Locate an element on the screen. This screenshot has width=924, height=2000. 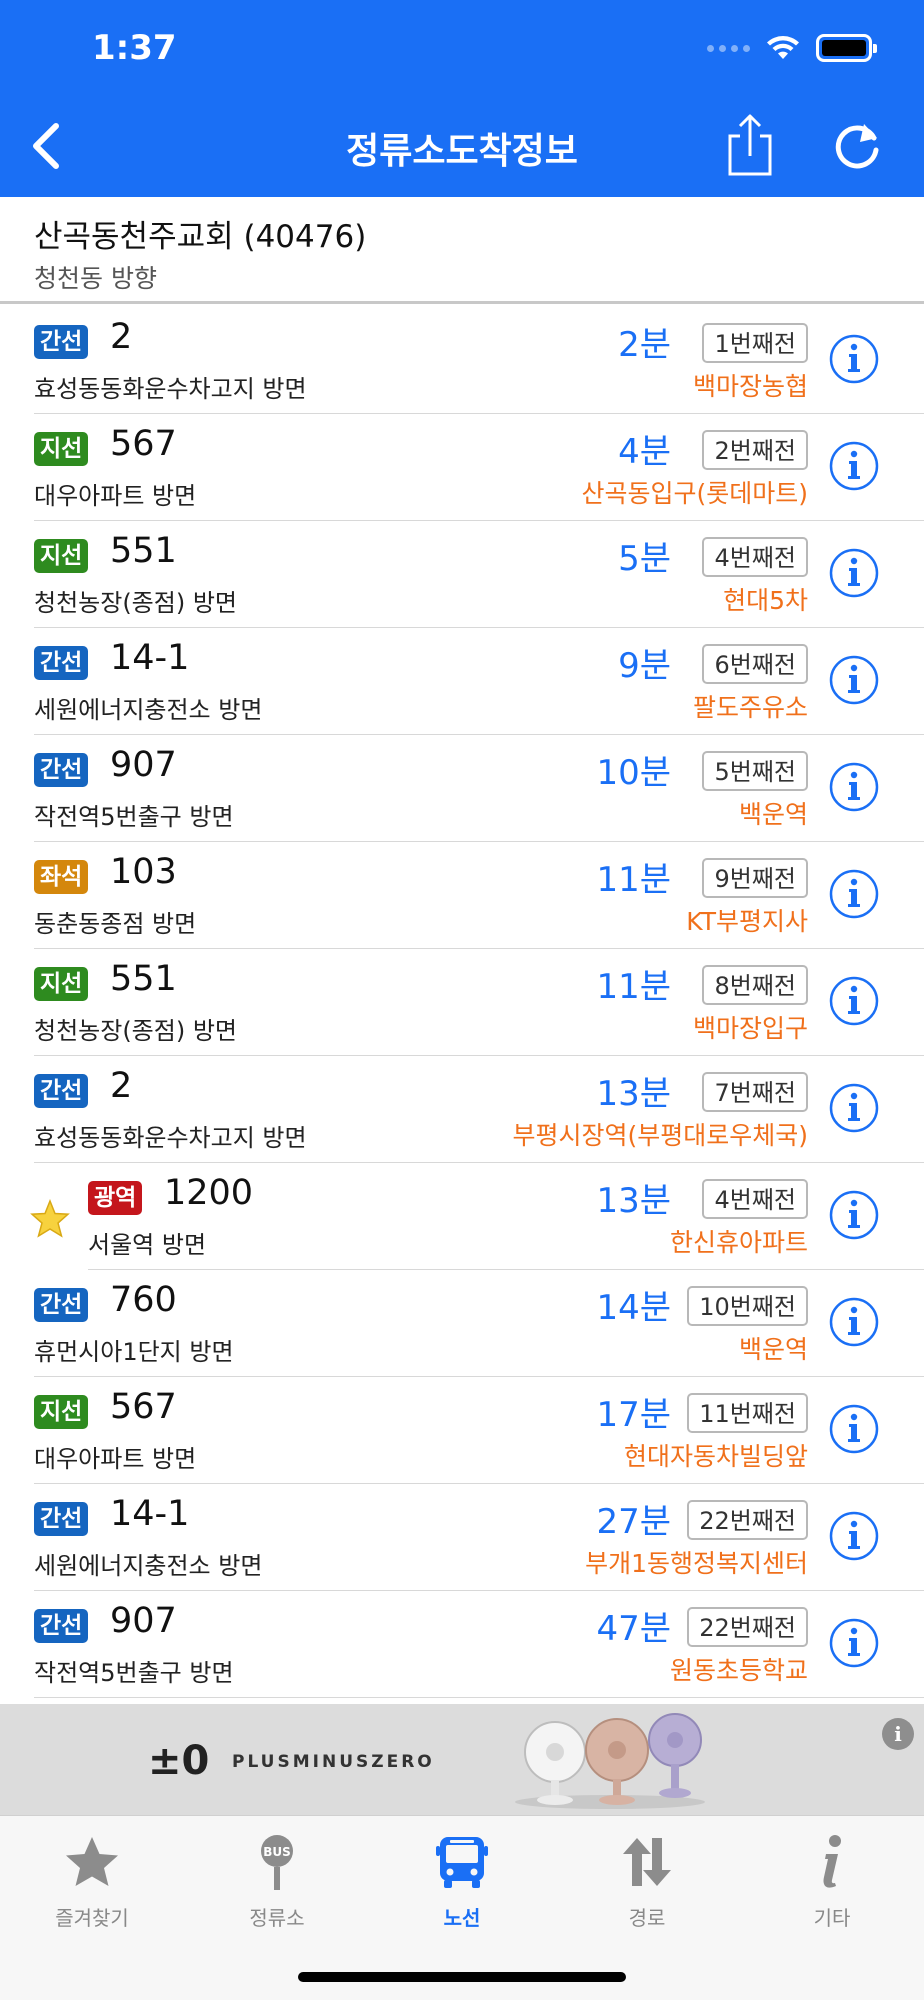
arrival-minutes: 4분 is located at coordinates (644, 452).